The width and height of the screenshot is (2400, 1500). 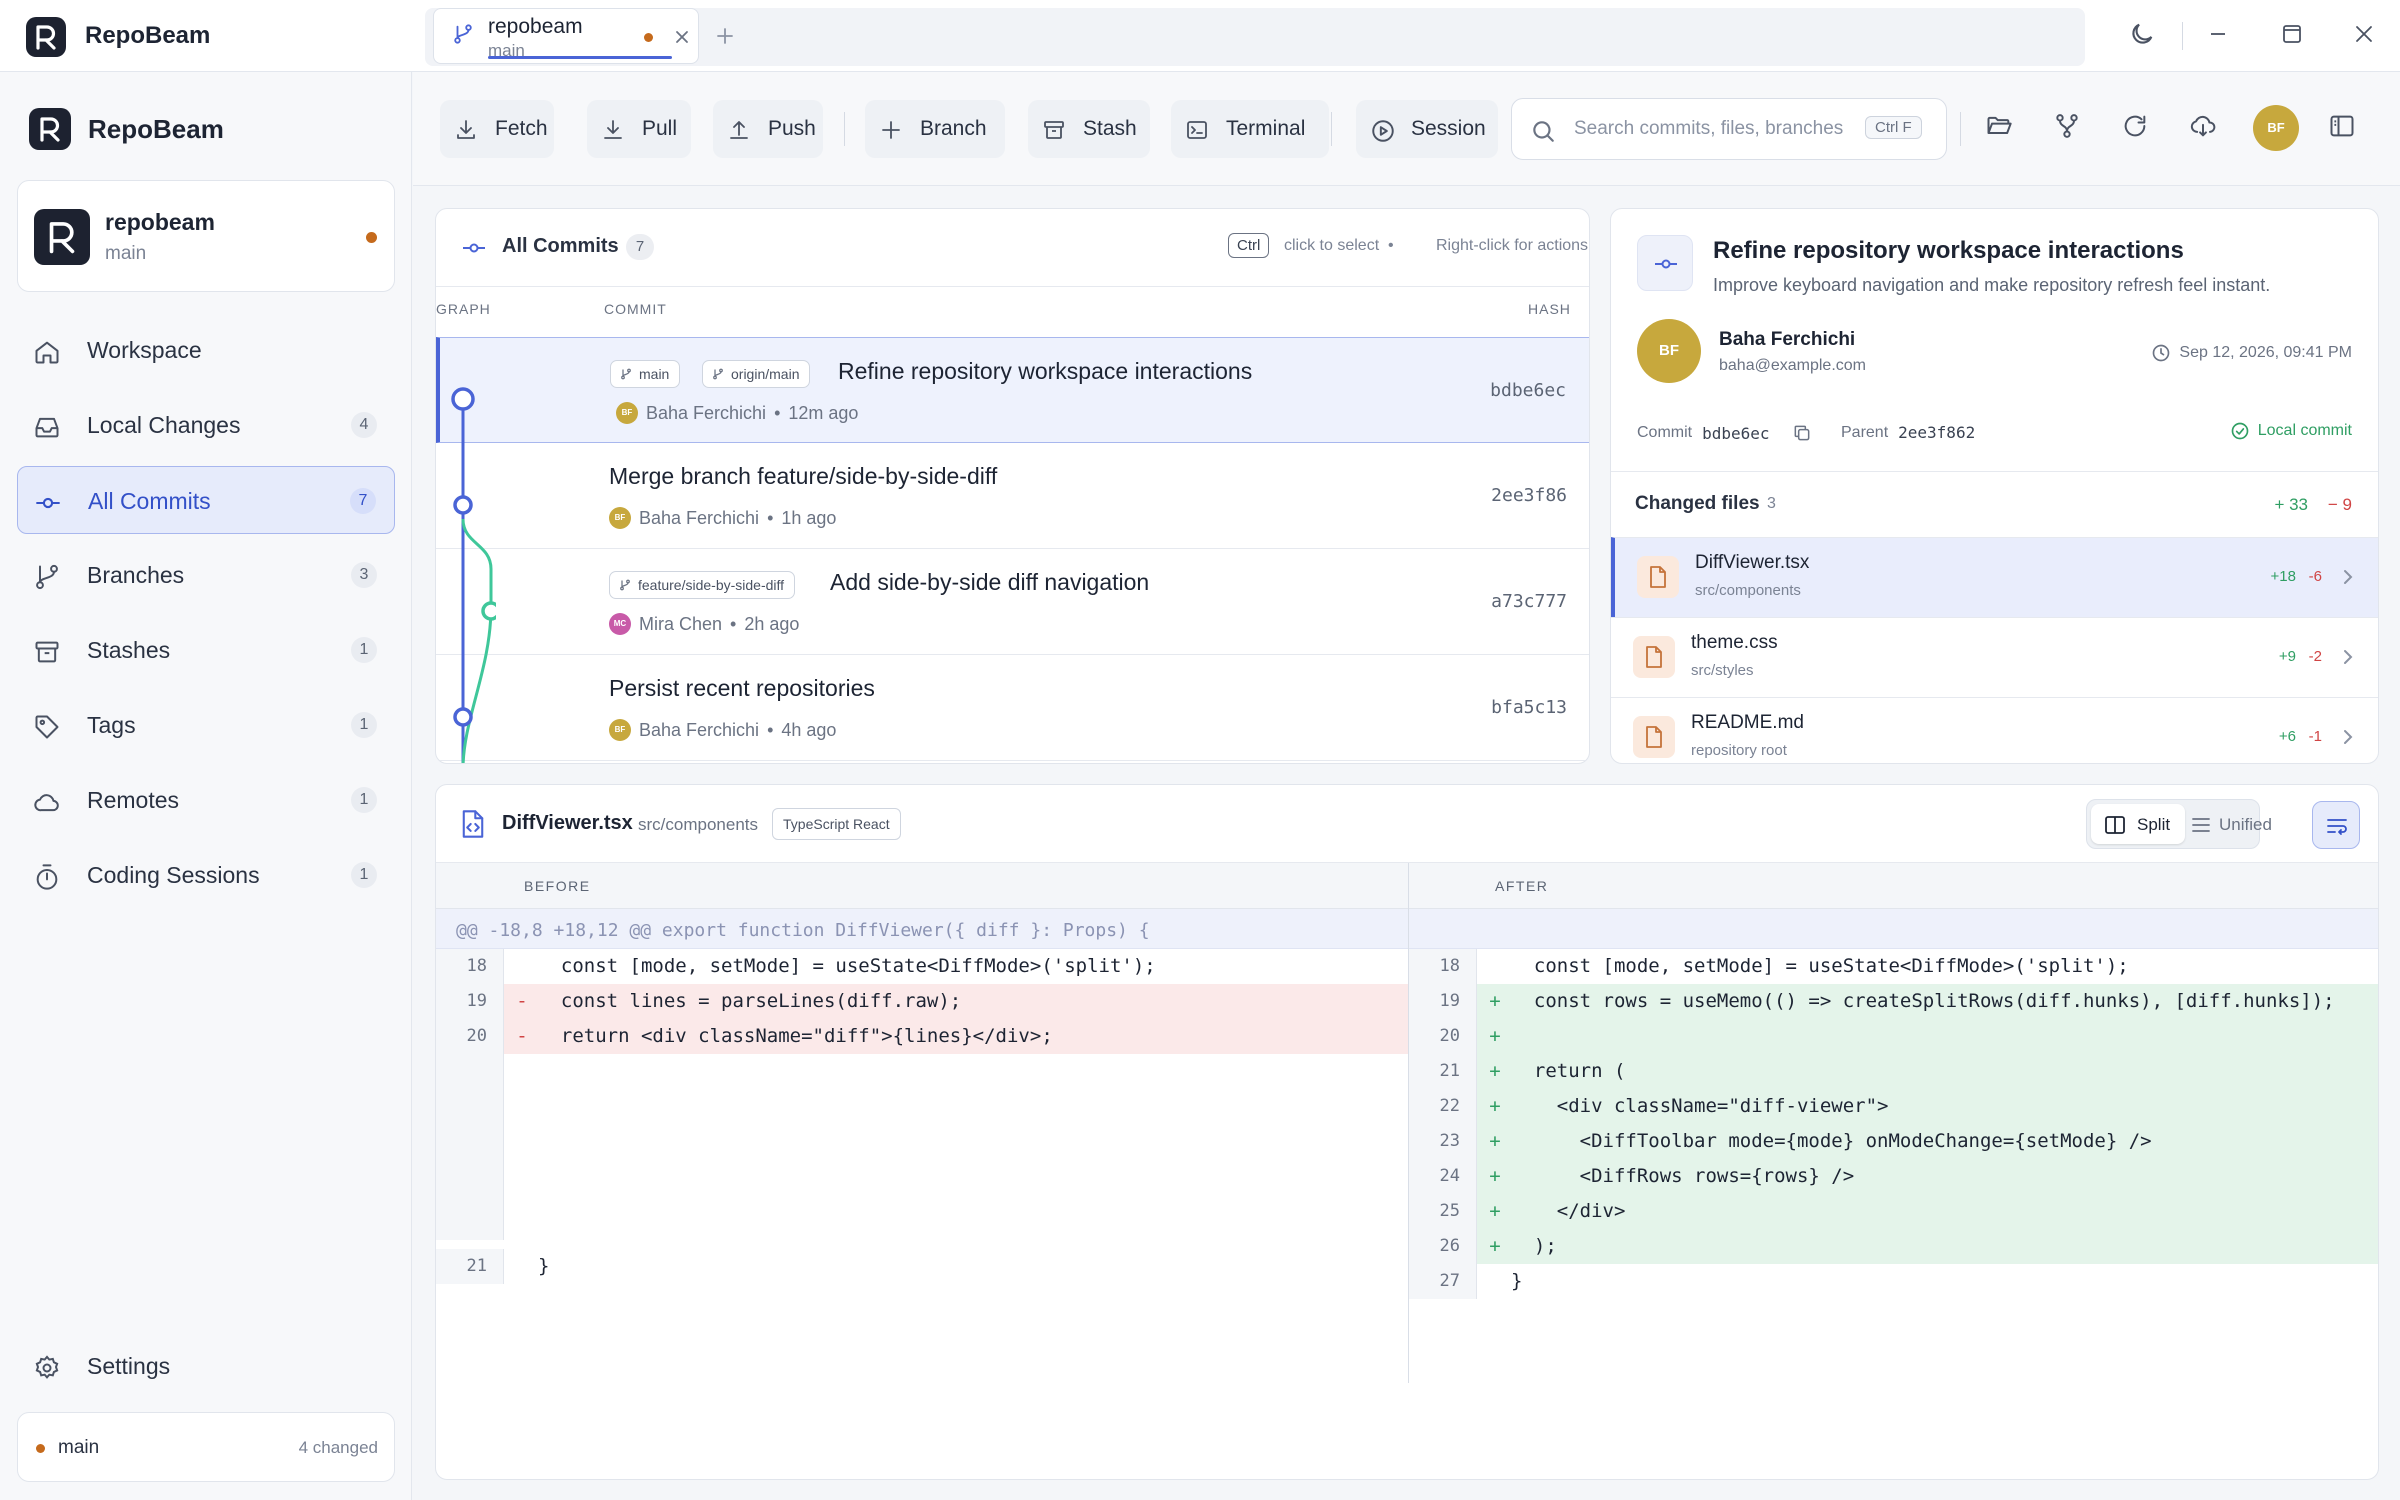 What do you see at coordinates (2364, 34) in the screenshot?
I see `close-window-icon` at bounding box center [2364, 34].